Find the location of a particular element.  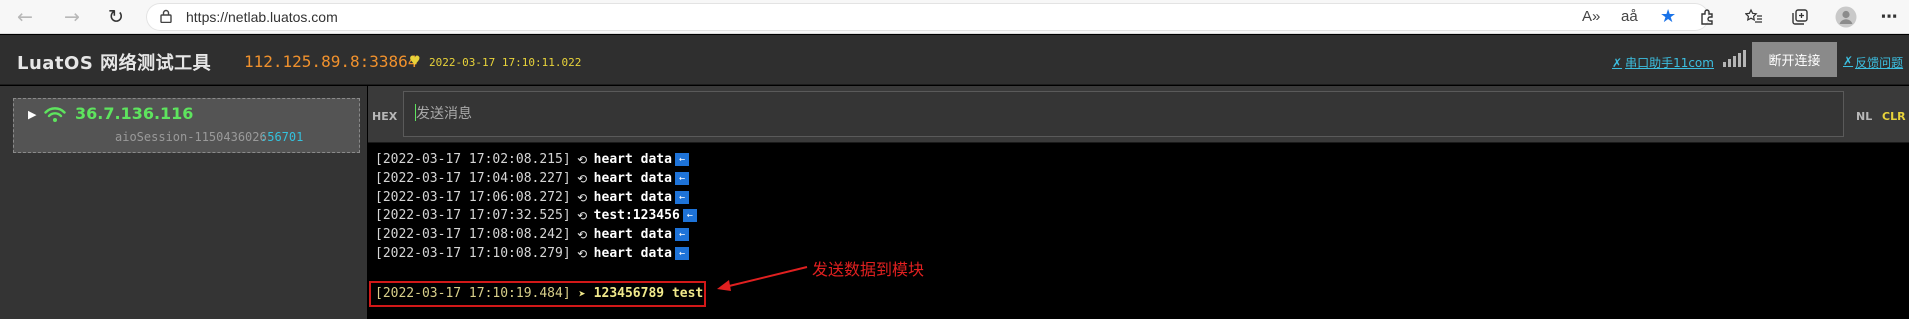

log-entry: [2022-03-17 17:02:08.215] ⟲ heart data ← is located at coordinates (532, 159).